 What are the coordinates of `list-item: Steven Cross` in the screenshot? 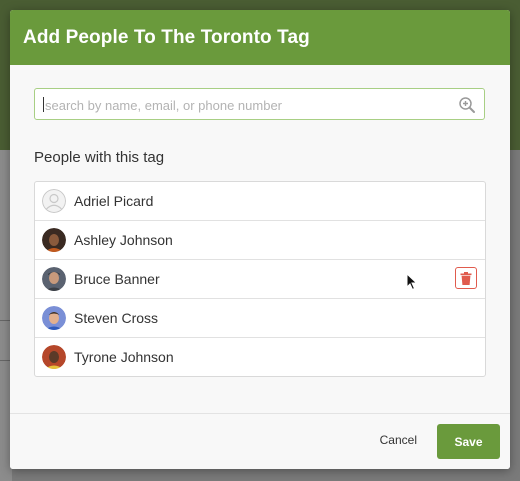 It's located at (260, 317).